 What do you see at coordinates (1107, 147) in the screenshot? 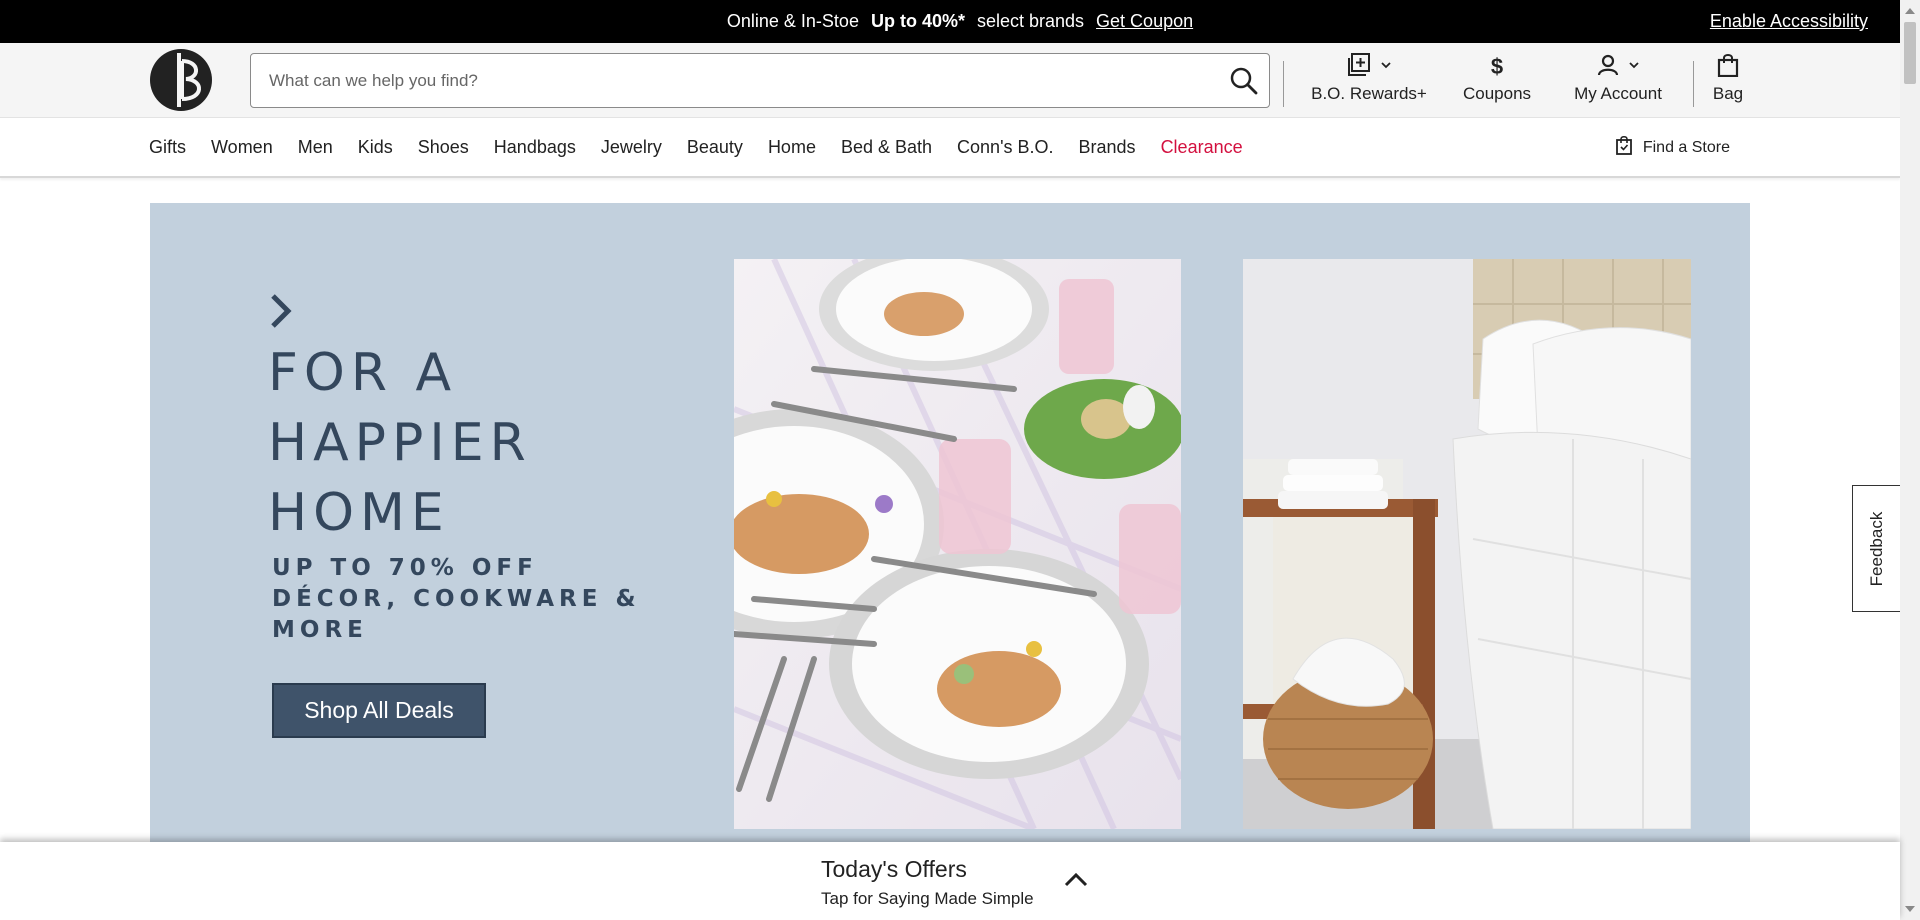
I see `nav-item-brands: Brands` at bounding box center [1107, 147].